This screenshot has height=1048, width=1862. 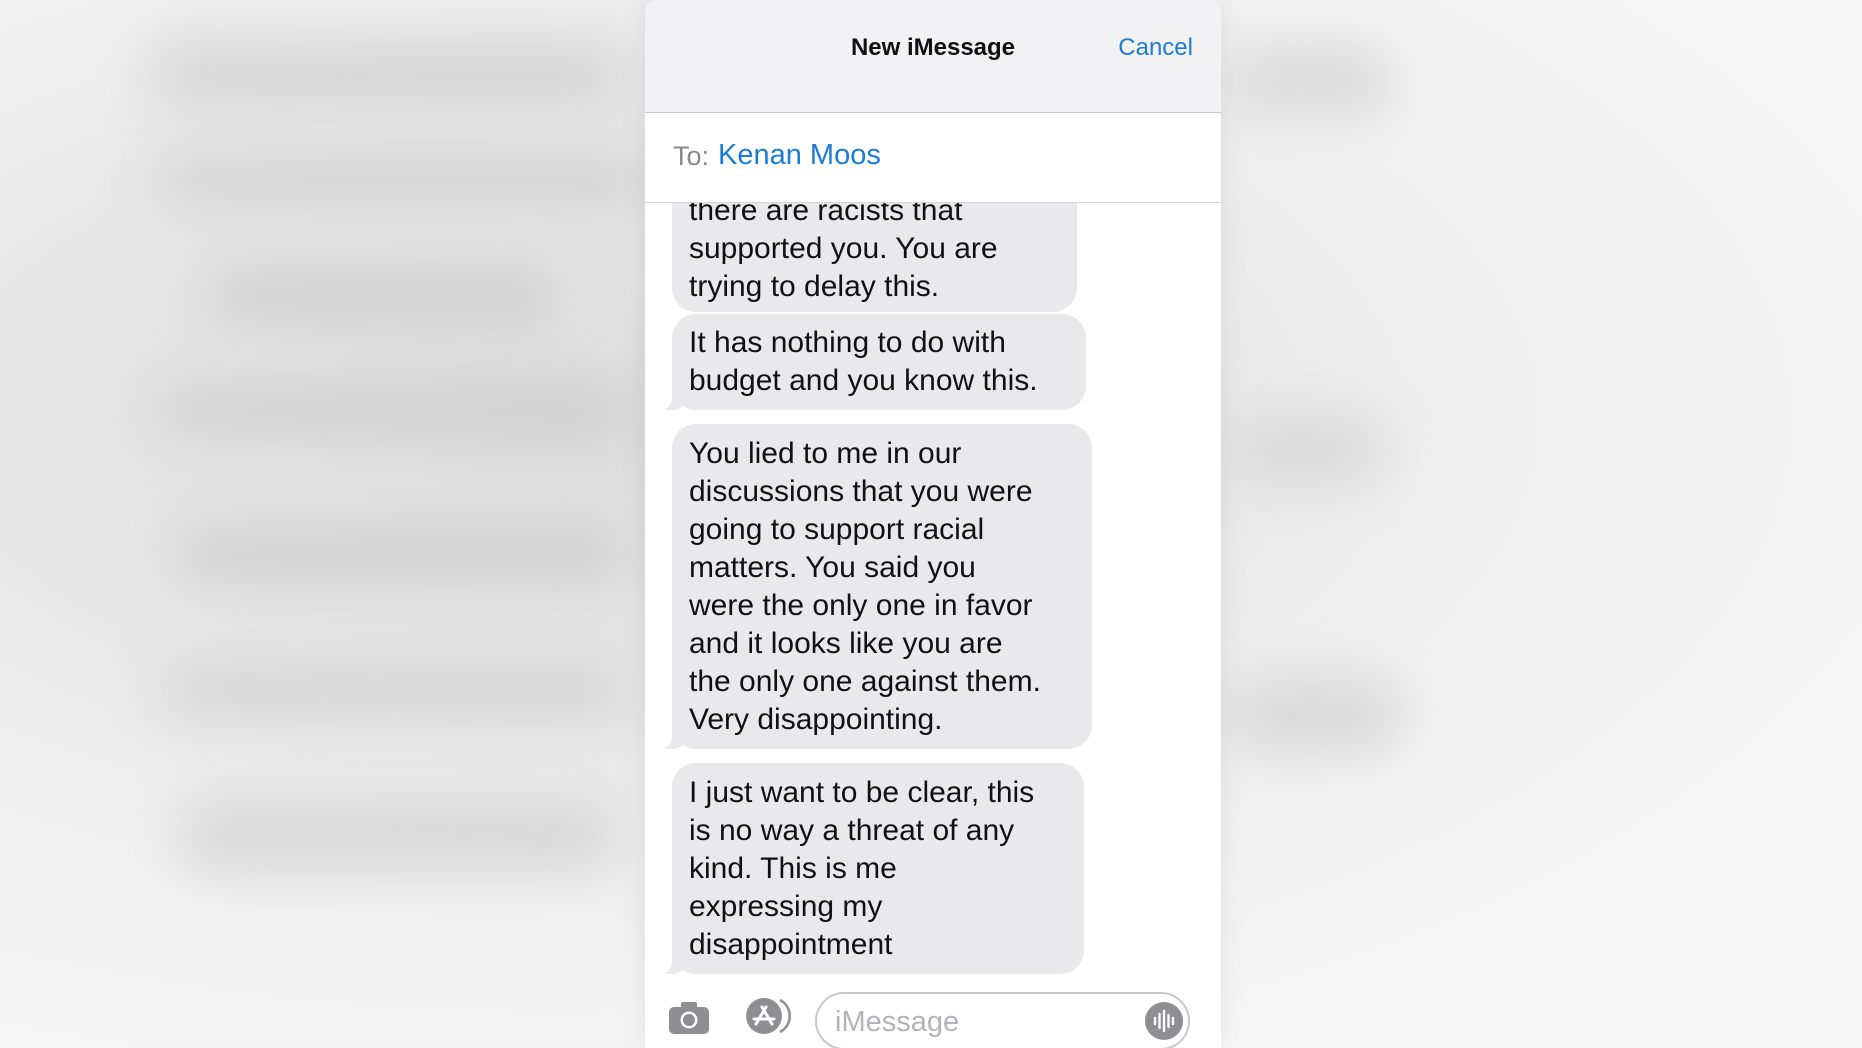 I want to click on app-store-icon, so click(x=767, y=1016).